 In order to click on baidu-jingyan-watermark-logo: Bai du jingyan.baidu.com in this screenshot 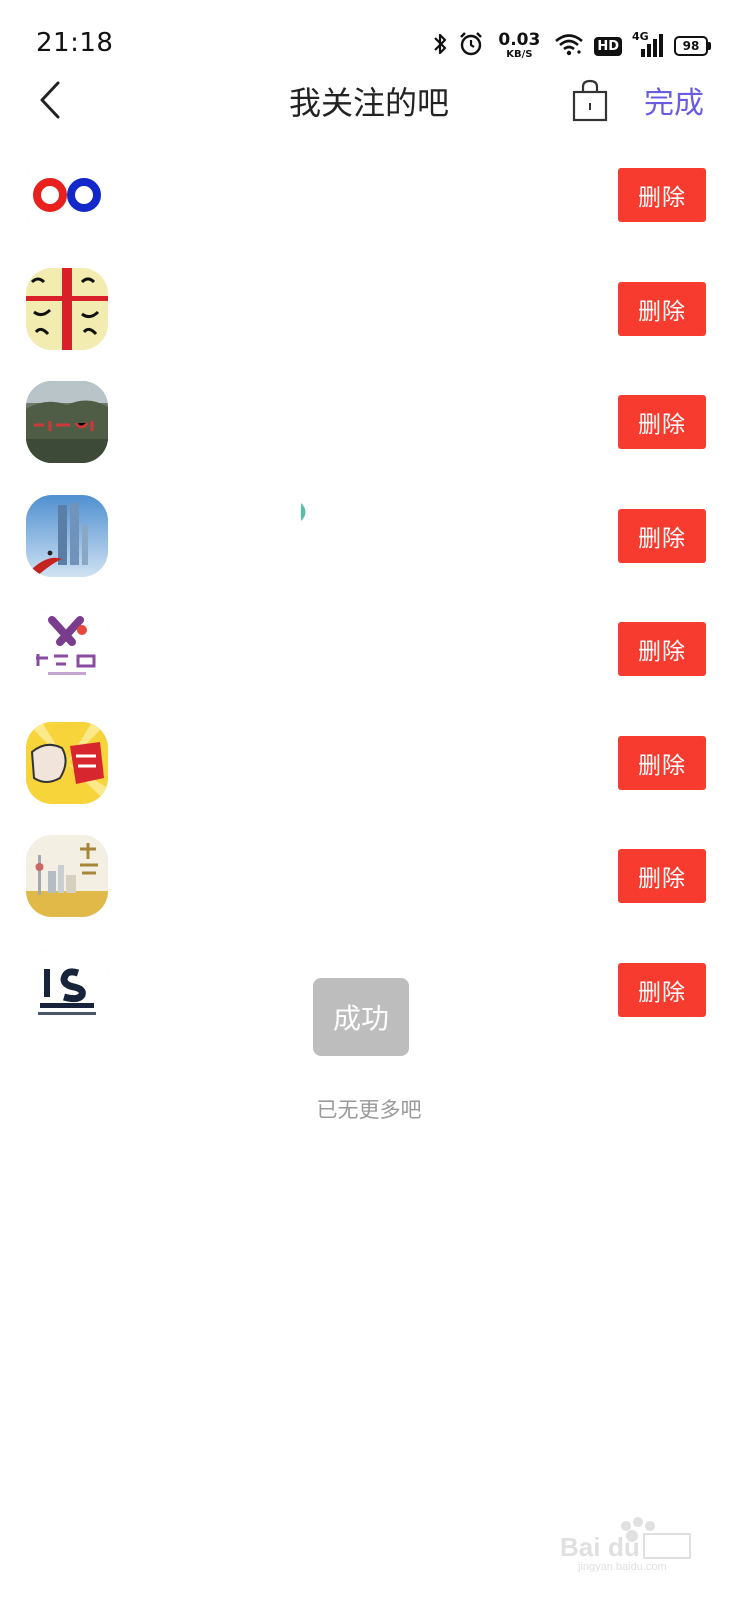, I will do `click(625, 1544)`.